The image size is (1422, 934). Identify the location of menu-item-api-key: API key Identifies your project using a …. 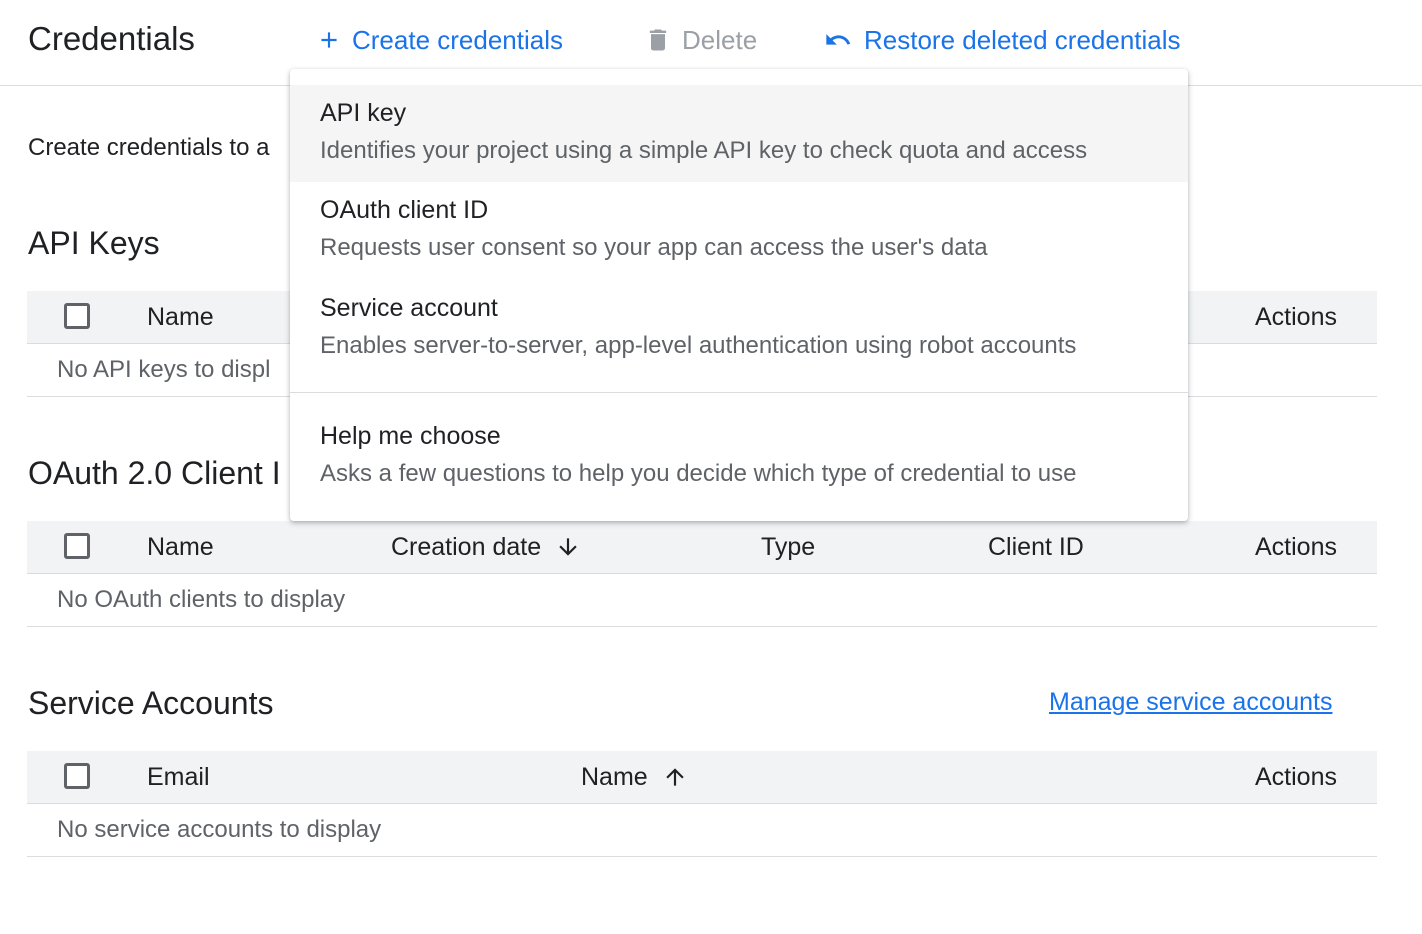
(739, 133).